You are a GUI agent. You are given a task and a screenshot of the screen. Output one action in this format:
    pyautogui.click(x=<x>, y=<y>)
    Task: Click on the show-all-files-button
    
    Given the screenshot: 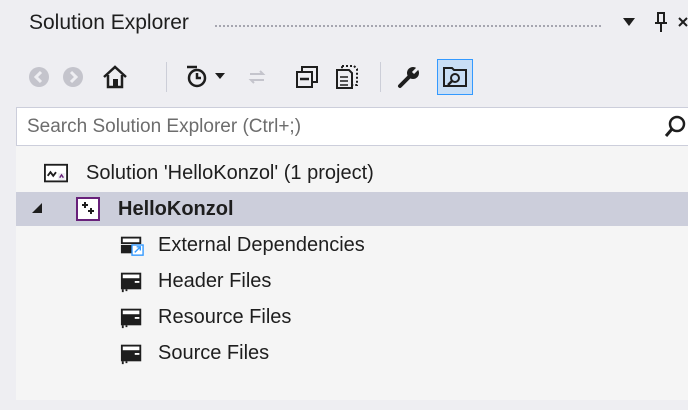 What is the action you would take?
    pyautogui.click(x=347, y=77)
    